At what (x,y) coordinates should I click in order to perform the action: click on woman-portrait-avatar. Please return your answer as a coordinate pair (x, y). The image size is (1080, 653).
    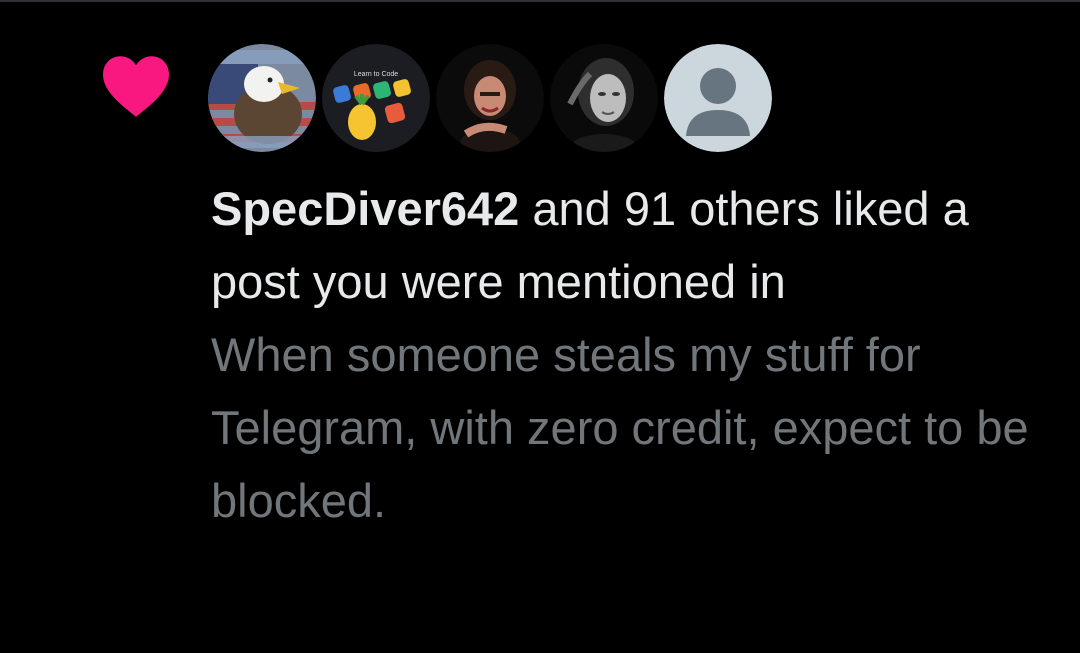
    Looking at the image, I should click on (490, 98).